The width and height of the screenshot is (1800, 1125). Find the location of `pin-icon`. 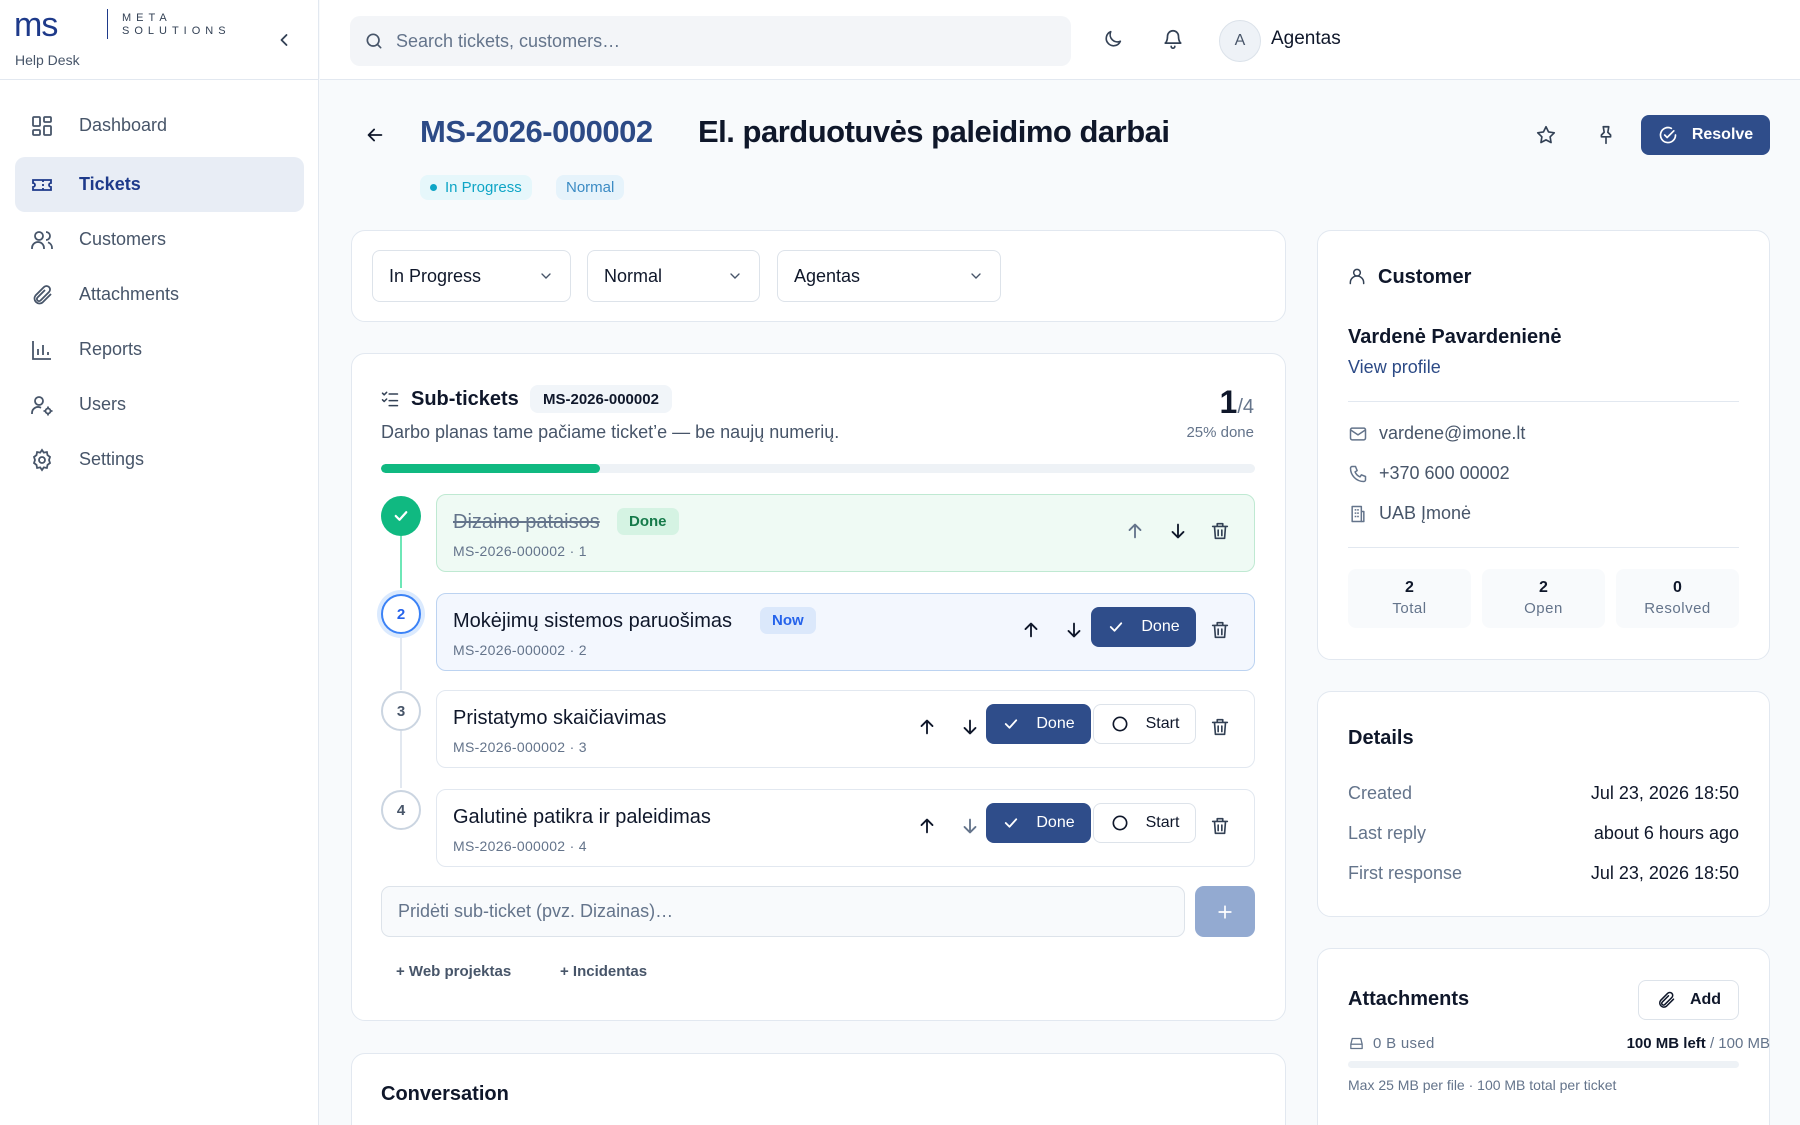

pin-icon is located at coordinates (1606, 135).